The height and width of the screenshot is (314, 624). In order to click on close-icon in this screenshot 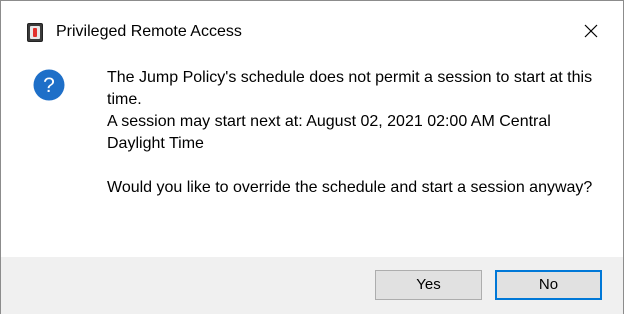, I will do `click(591, 31)`.